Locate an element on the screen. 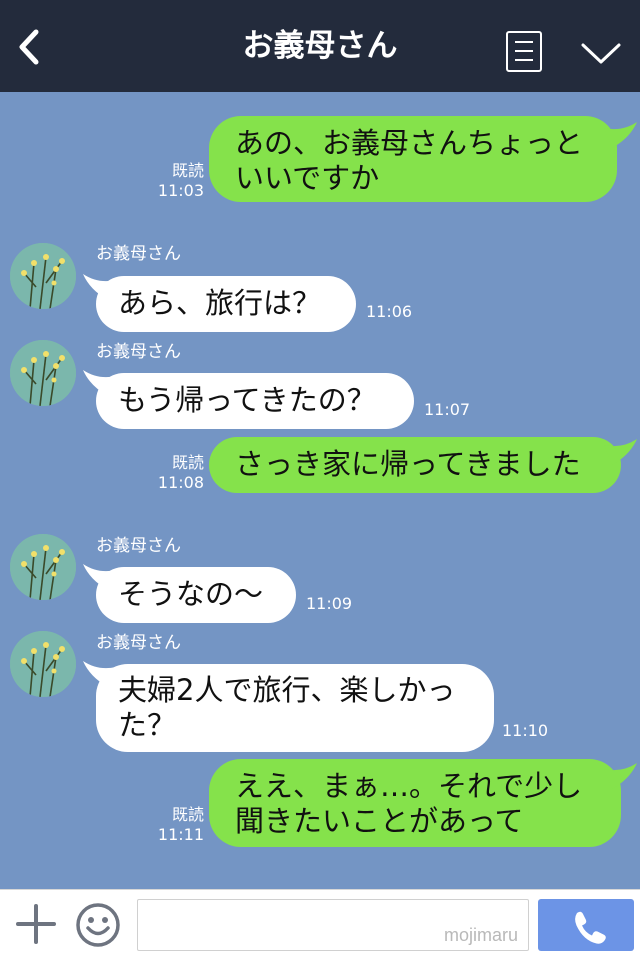  menu-button is located at coordinates (524, 51).